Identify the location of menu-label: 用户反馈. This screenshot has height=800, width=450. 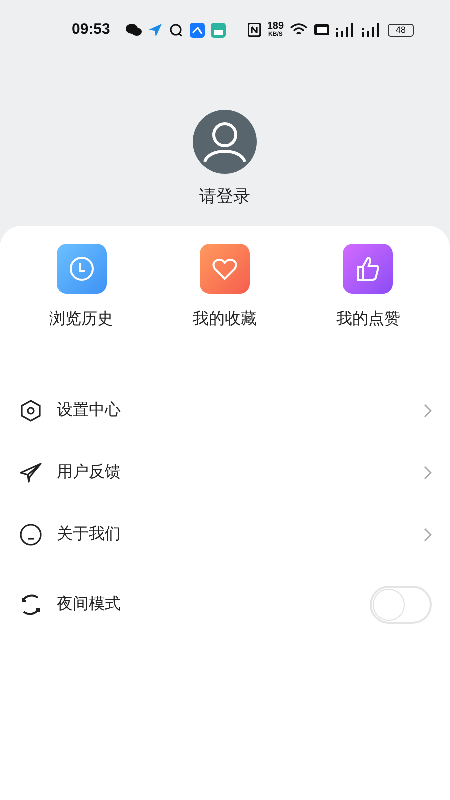
(89, 472).